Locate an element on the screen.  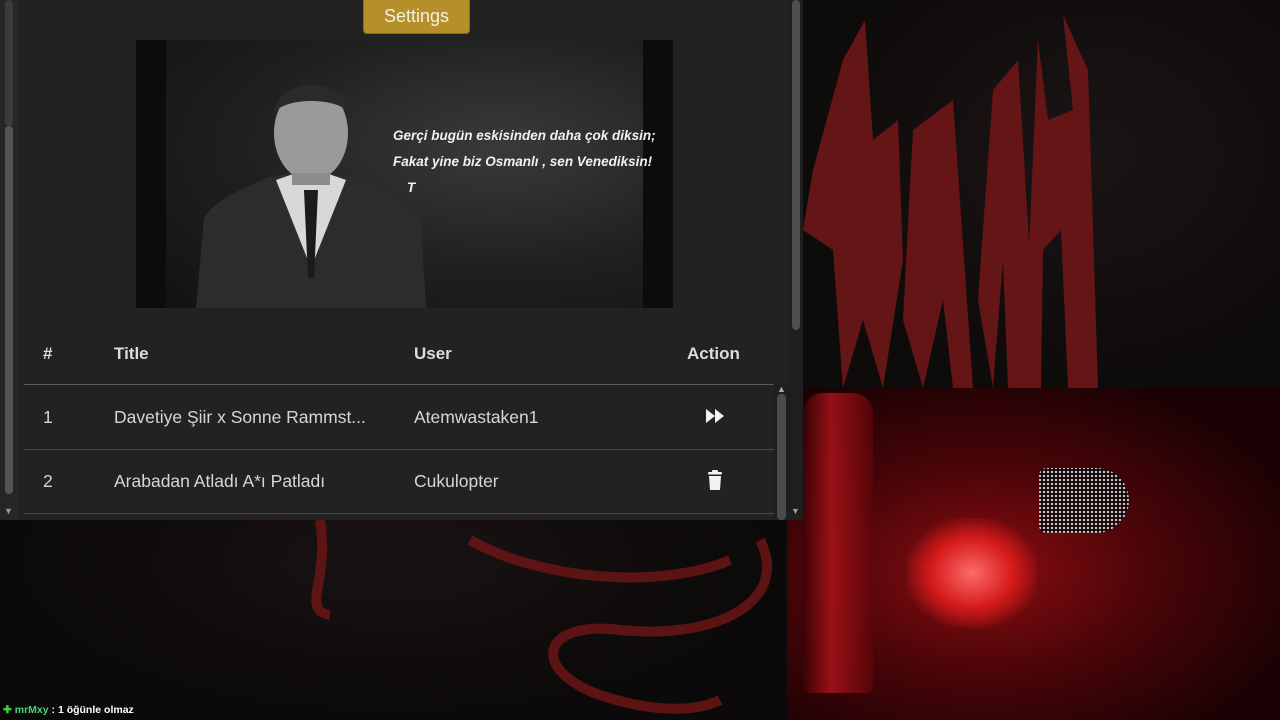
left-scrollbar-thumb is located at coordinates (9, 310).